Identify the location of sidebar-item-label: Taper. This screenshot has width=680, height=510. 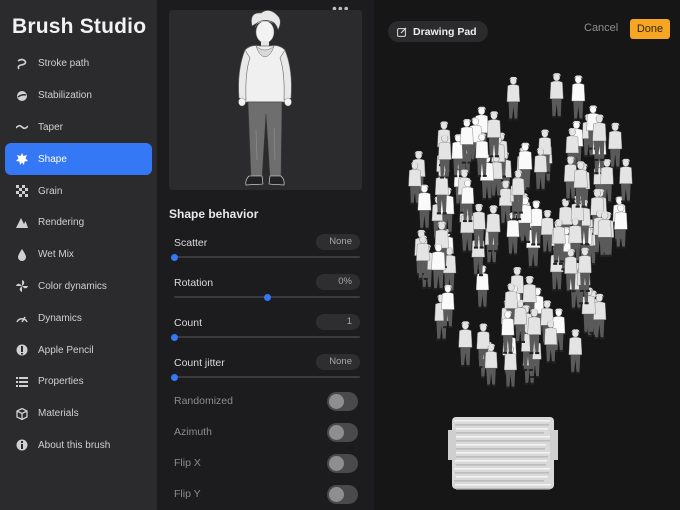
(51, 127).